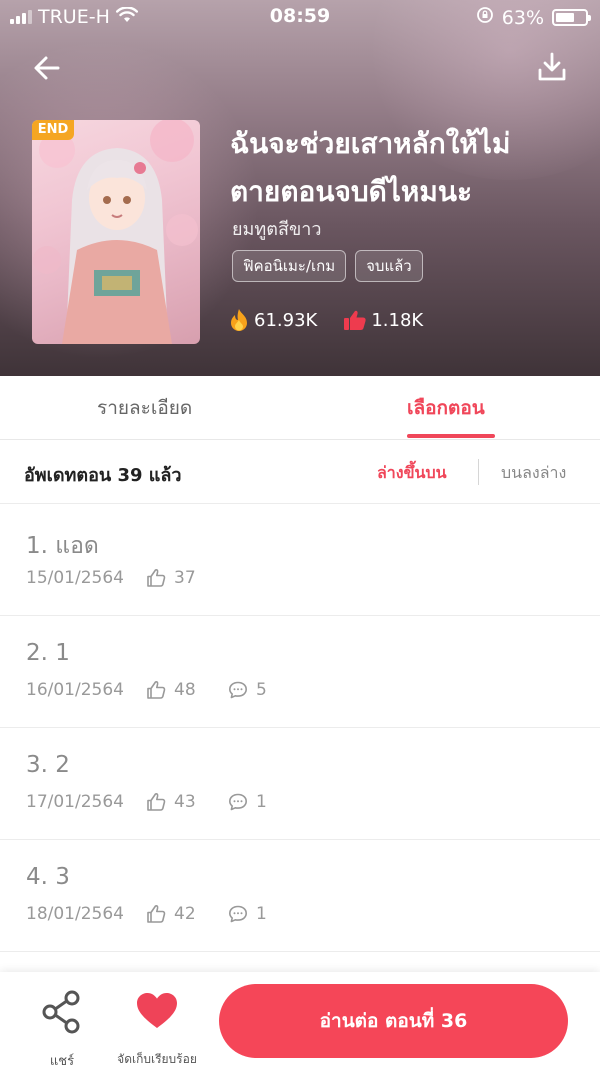 The height and width of the screenshot is (1067, 600). I want to click on episode-like-count: 42, so click(185, 914).